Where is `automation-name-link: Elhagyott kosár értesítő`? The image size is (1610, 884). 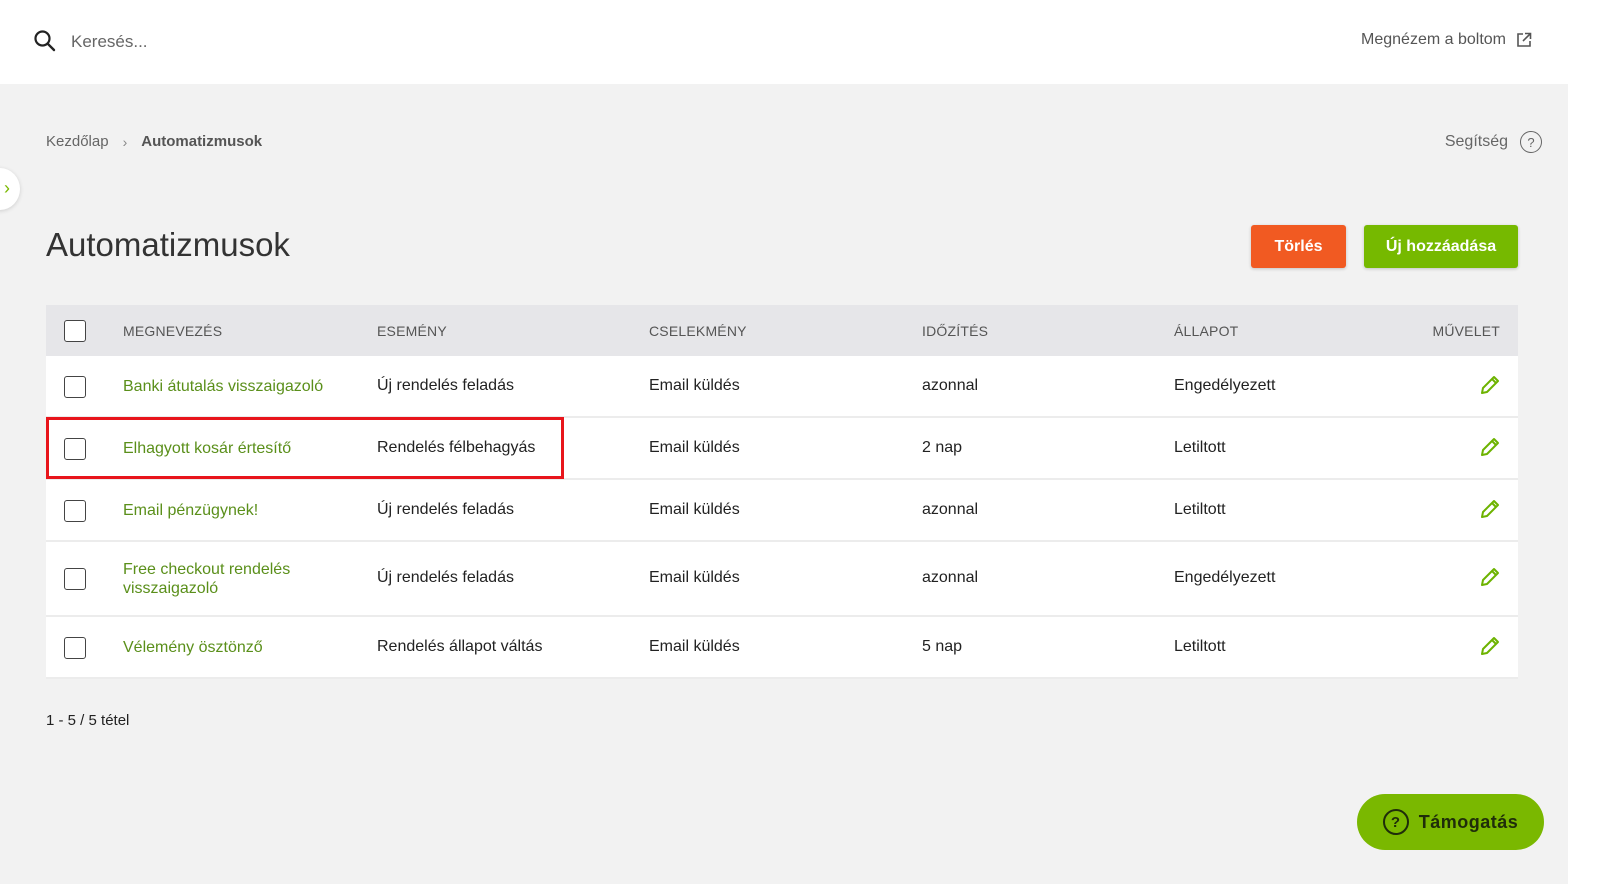 automation-name-link: Elhagyott kosár értesítő is located at coordinates (207, 448).